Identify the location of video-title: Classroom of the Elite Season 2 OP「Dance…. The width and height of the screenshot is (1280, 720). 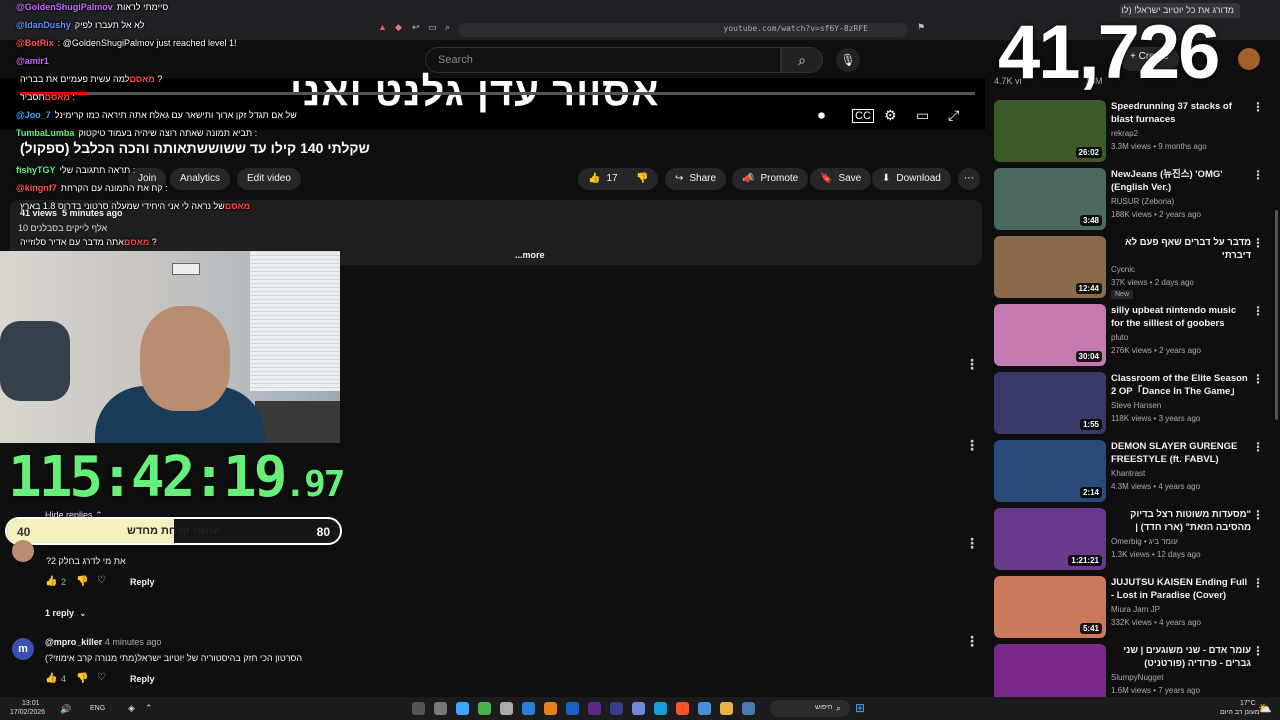
(1181, 385).